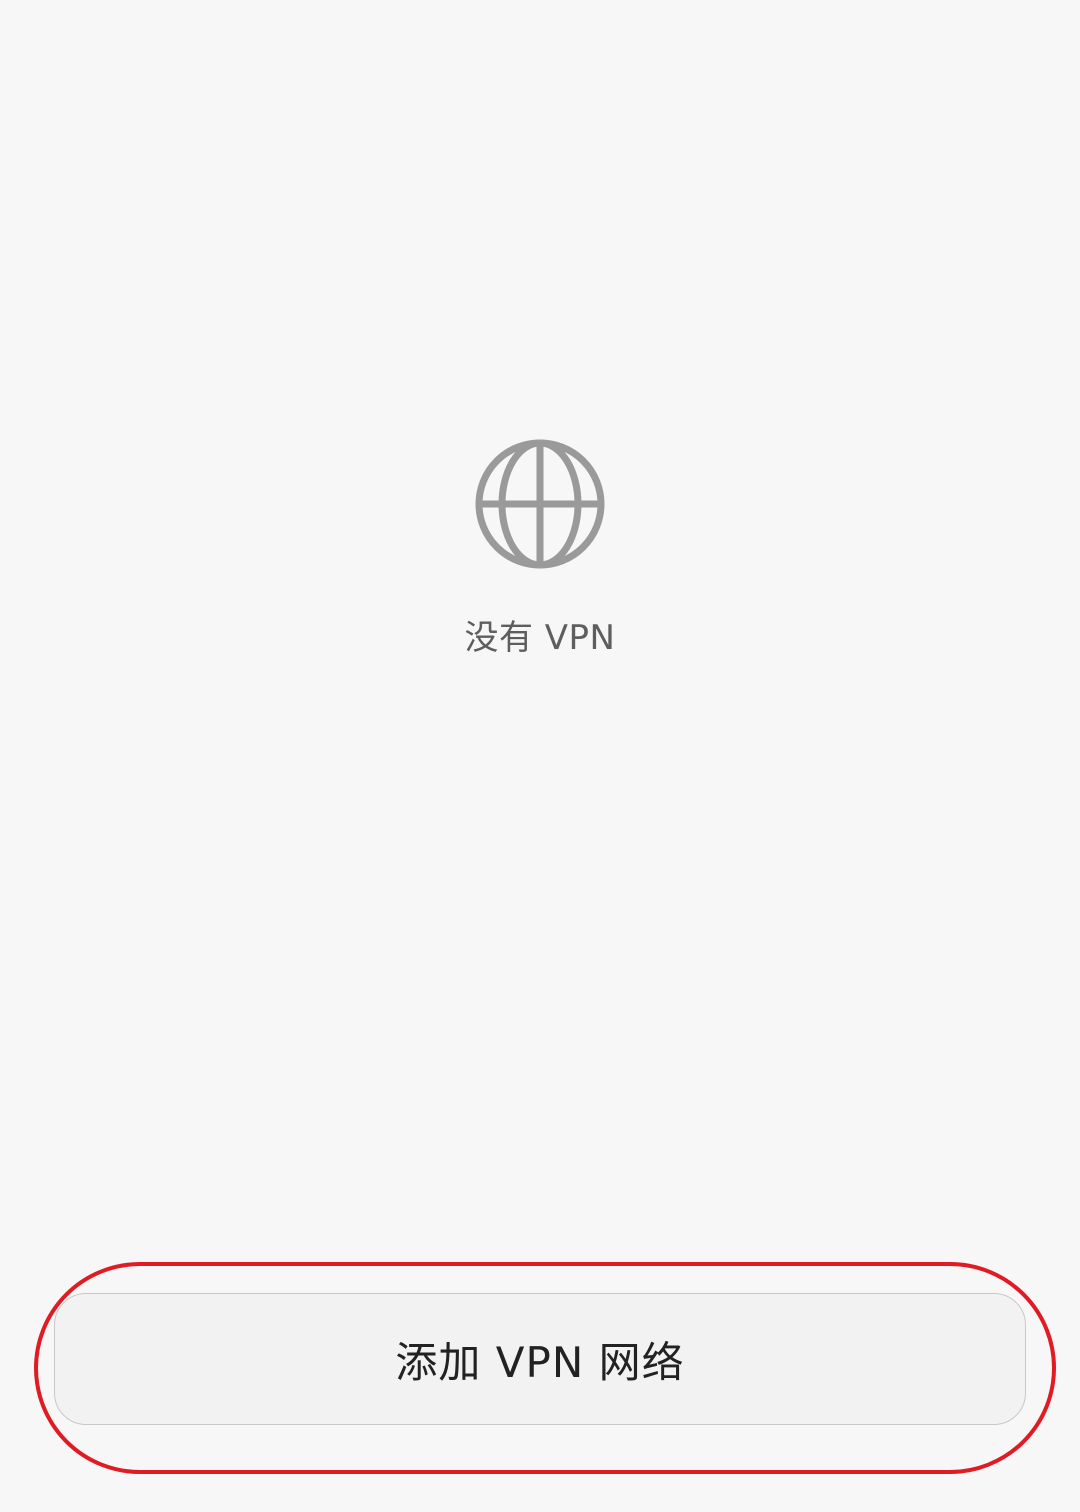  Describe the element at coordinates (540, 504) in the screenshot. I see `globe-icon` at that location.